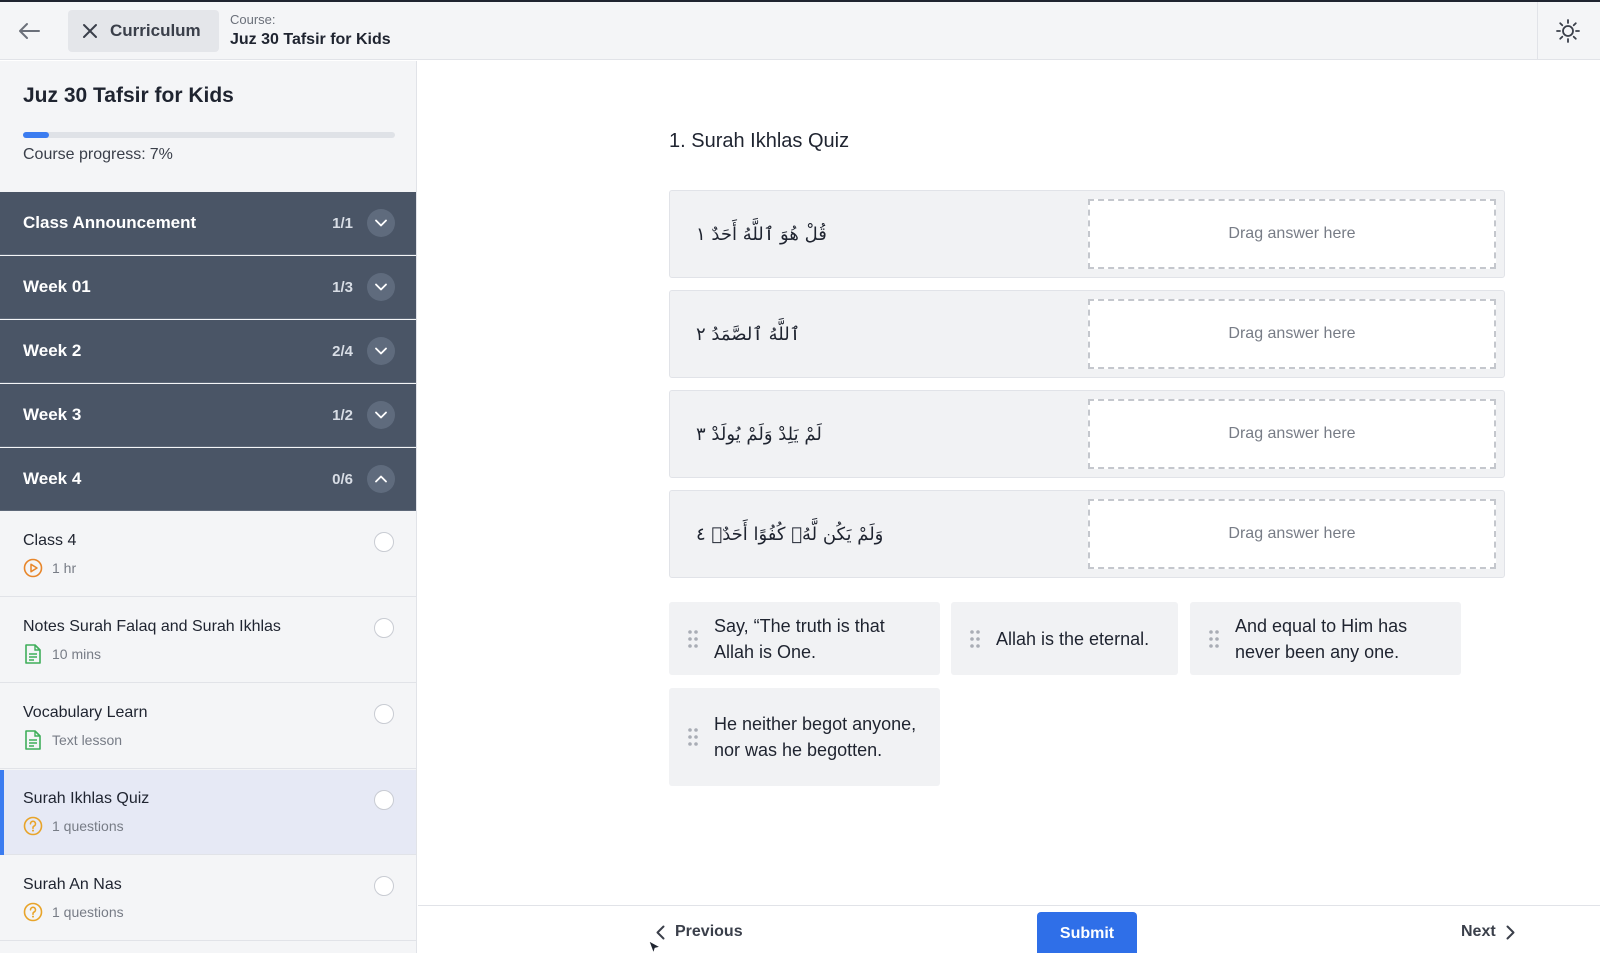 Image resolution: width=1600 pixels, height=953 pixels. I want to click on section-count: 2/4, so click(342, 351).